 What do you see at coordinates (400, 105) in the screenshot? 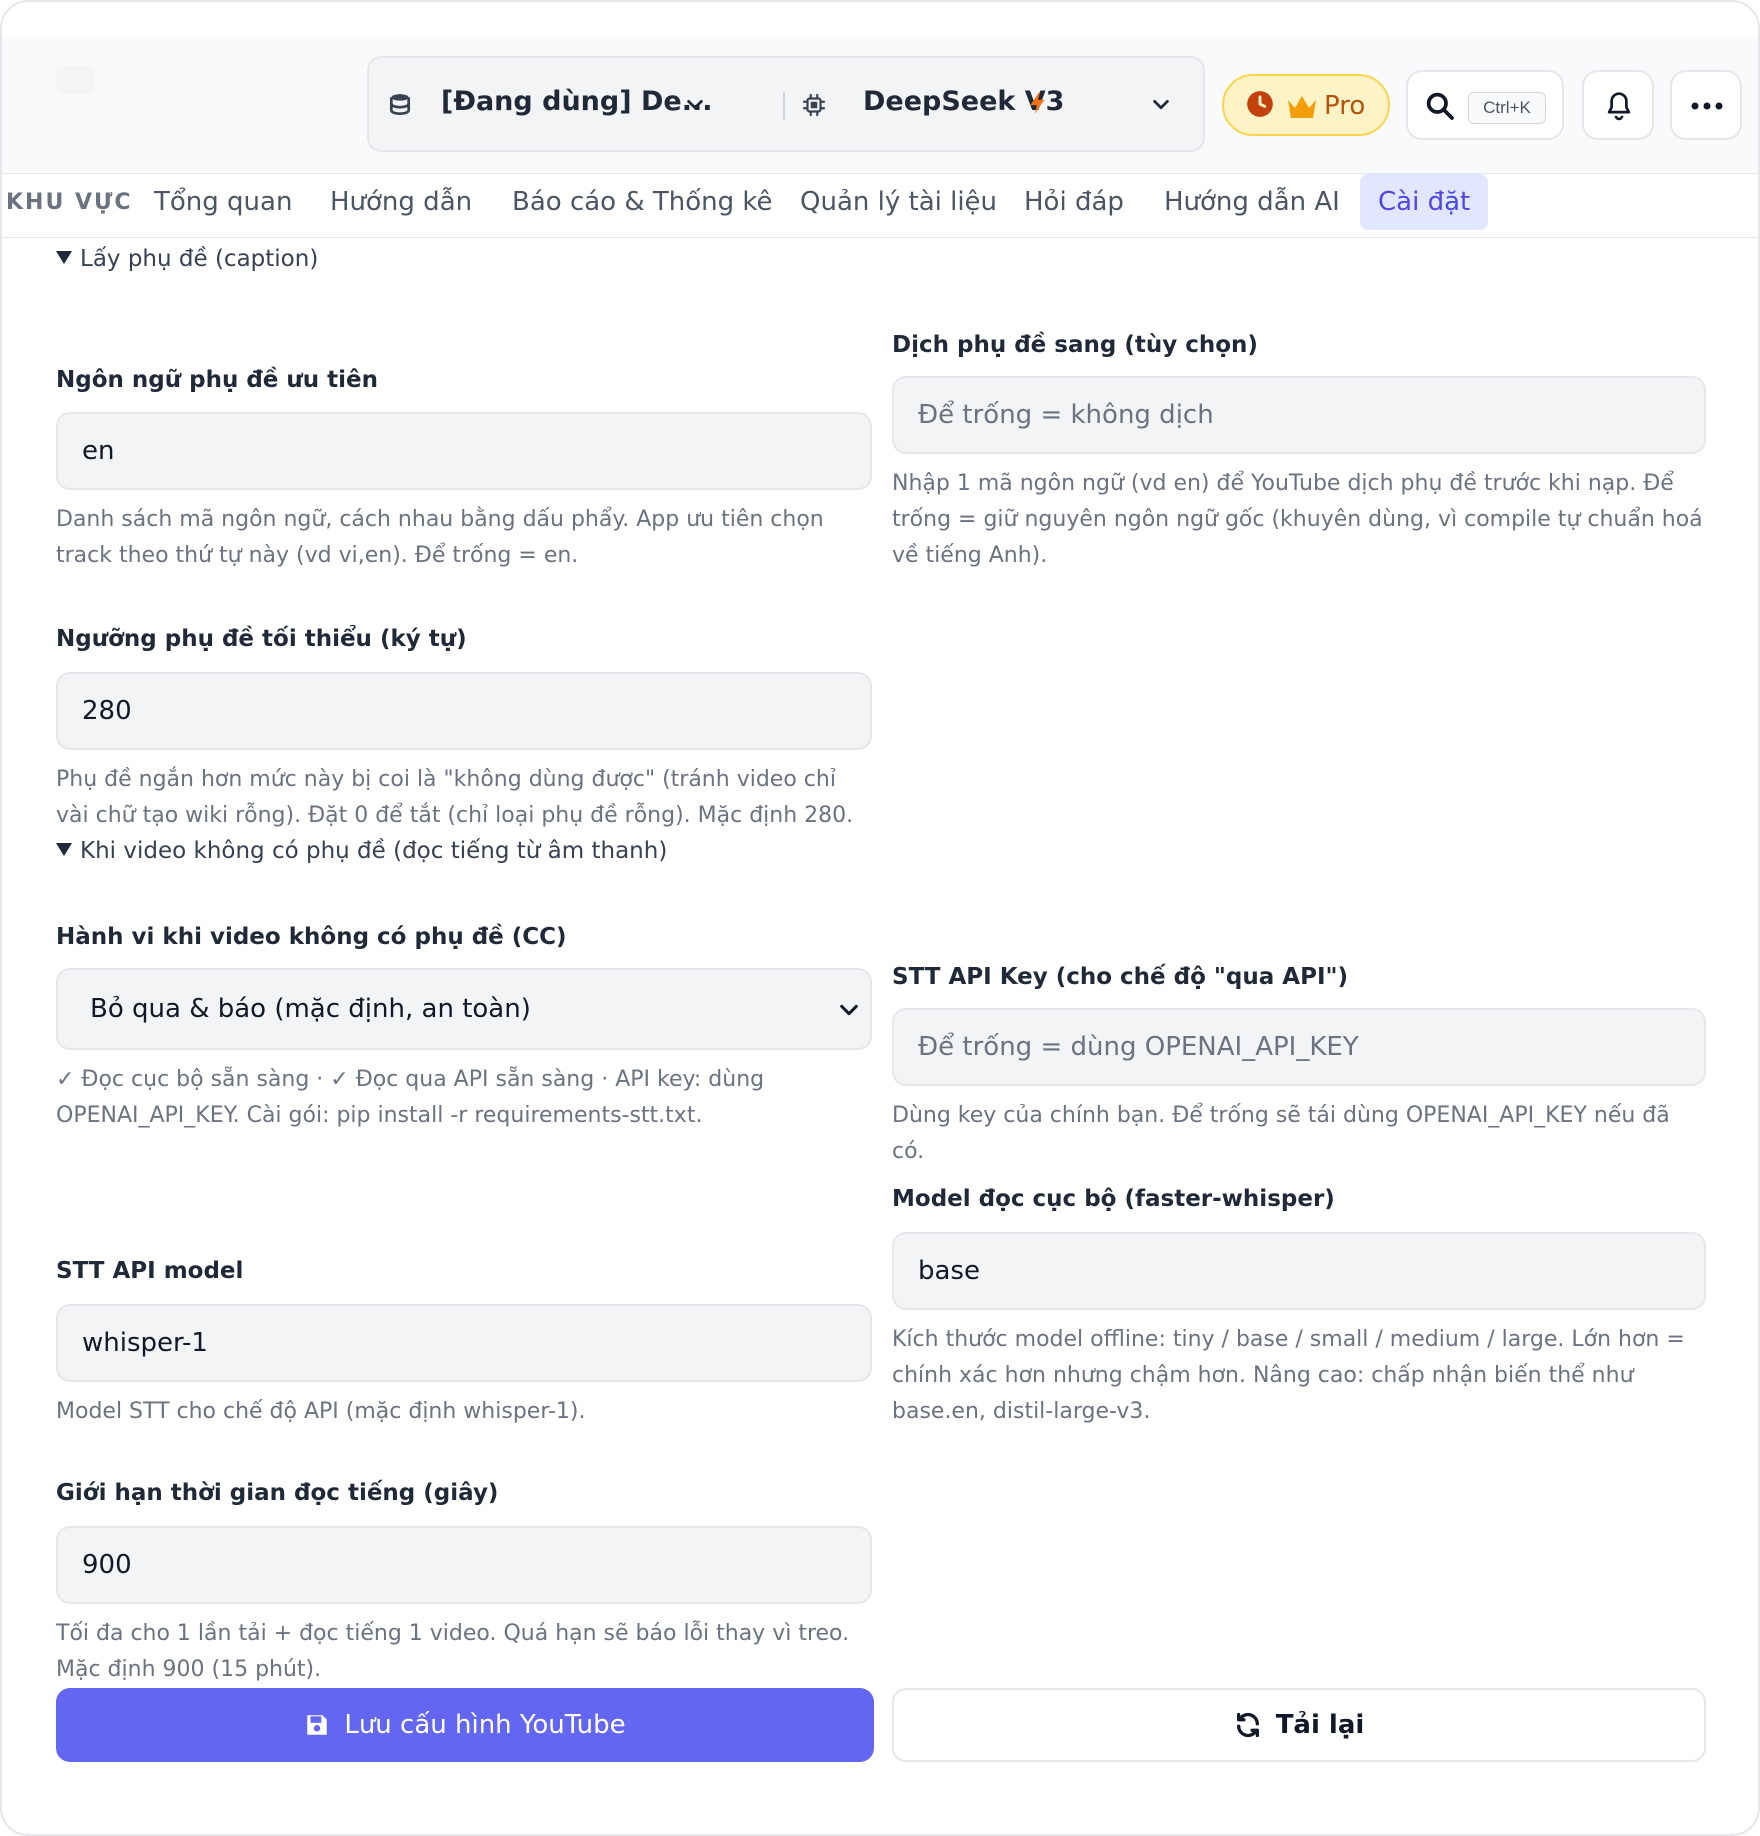
I see `database-icon` at bounding box center [400, 105].